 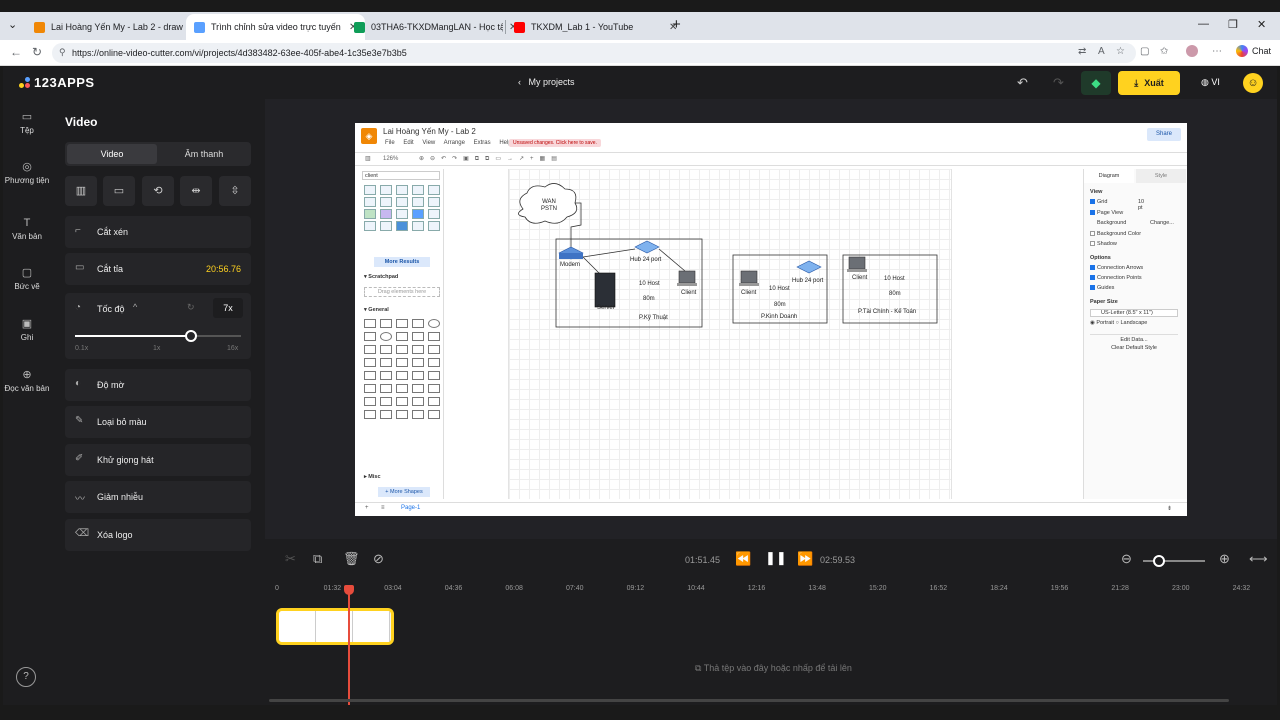 I want to click on fit-icon: ▭, so click(x=119, y=191).